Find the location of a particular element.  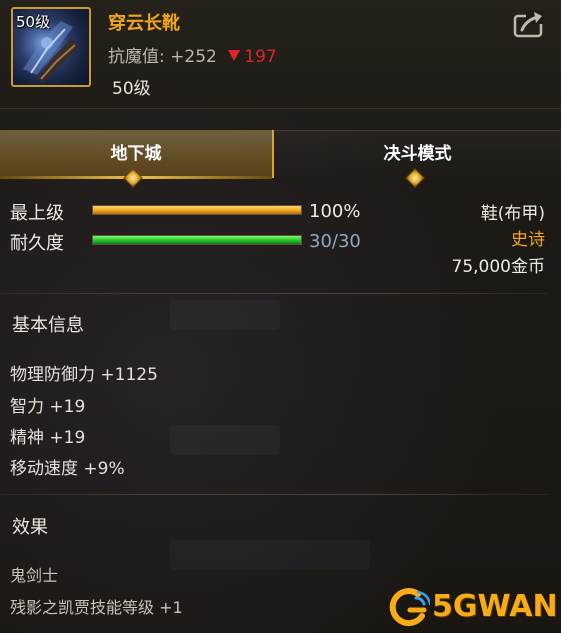

site-watermark: 5GWAN is located at coordinates (473, 608).